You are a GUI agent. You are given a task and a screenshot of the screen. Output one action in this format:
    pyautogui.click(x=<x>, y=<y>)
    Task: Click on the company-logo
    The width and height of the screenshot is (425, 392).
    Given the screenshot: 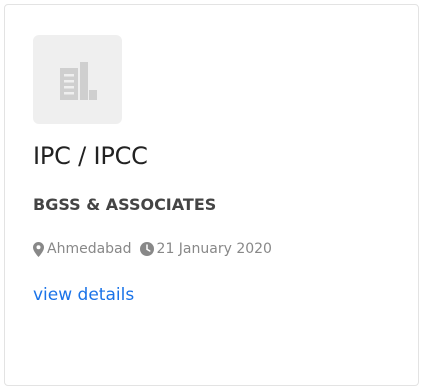 What is the action you would take?
    pyautogui.click(x=77, y=79)
    